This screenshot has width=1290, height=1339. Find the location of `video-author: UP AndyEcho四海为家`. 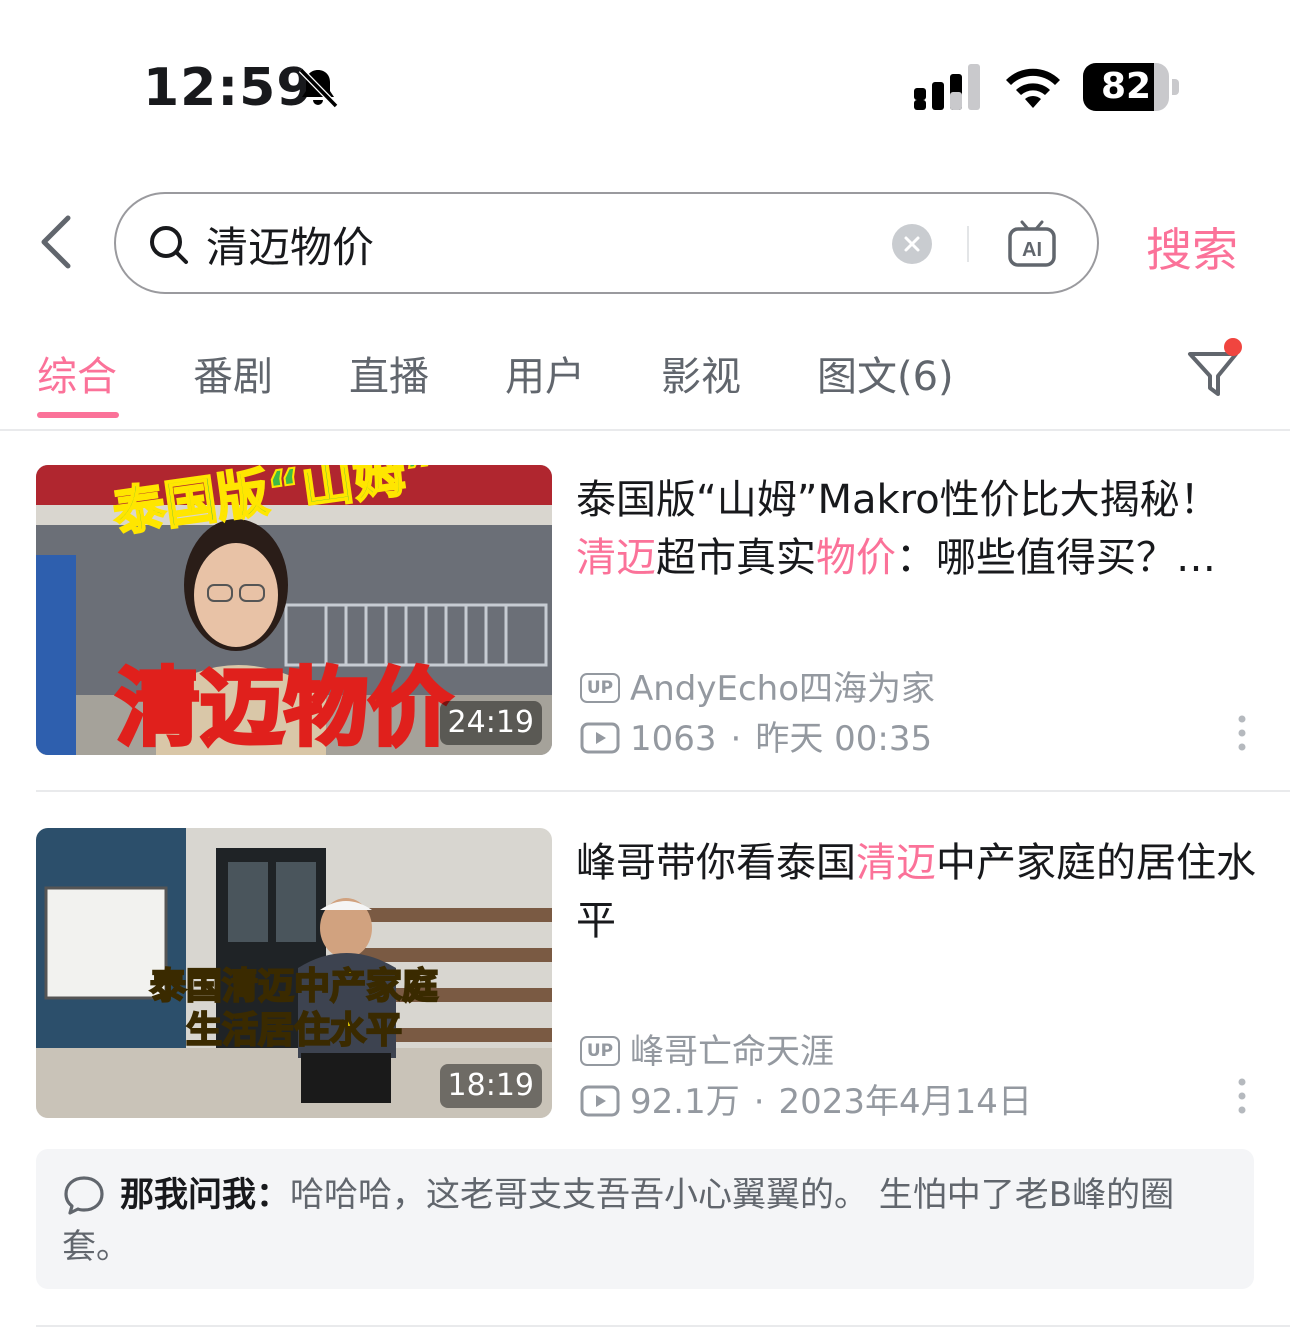

video-author: UP AndyEcho四海为家 is located at coordinates (757, 685).